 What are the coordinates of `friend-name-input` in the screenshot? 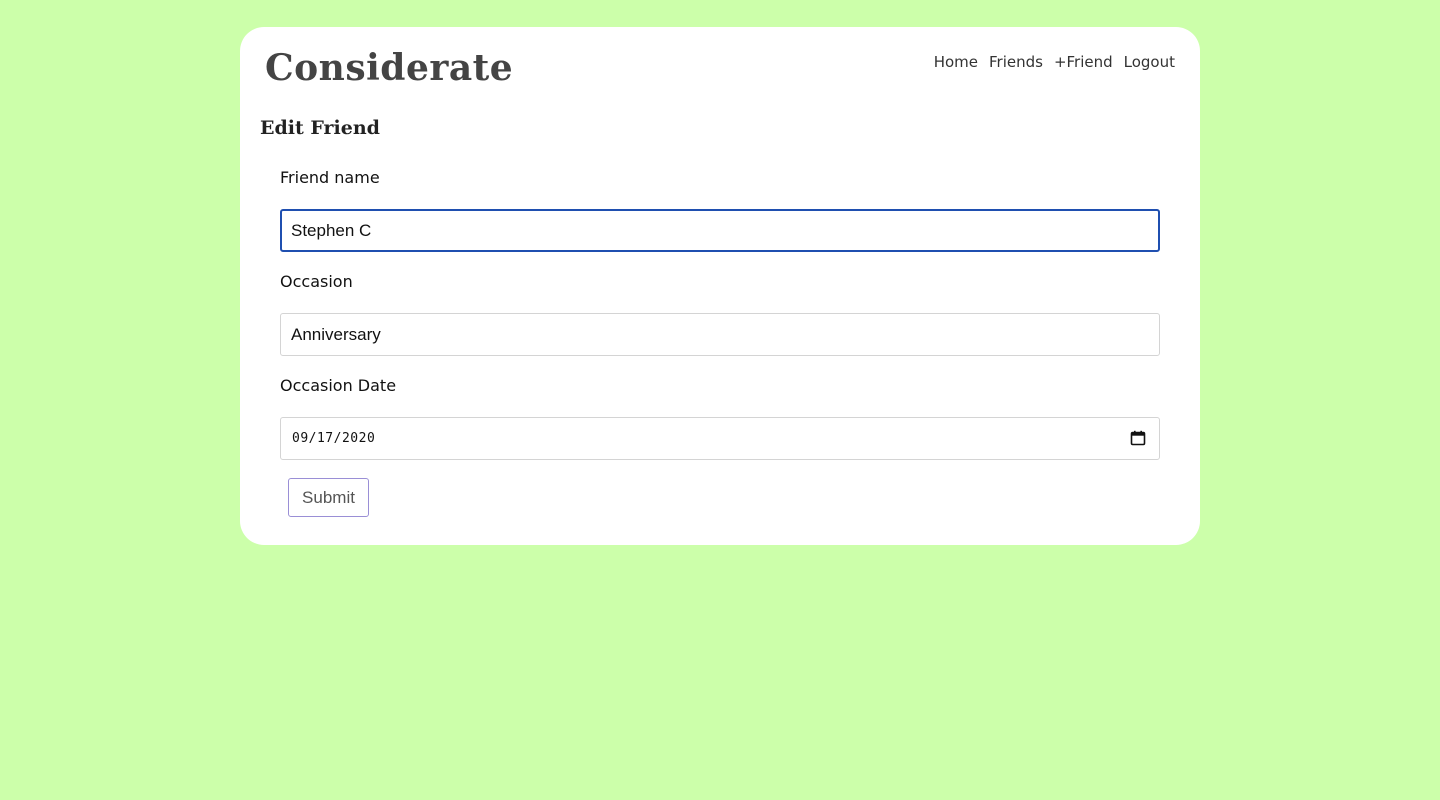 It's located at (720, 230).